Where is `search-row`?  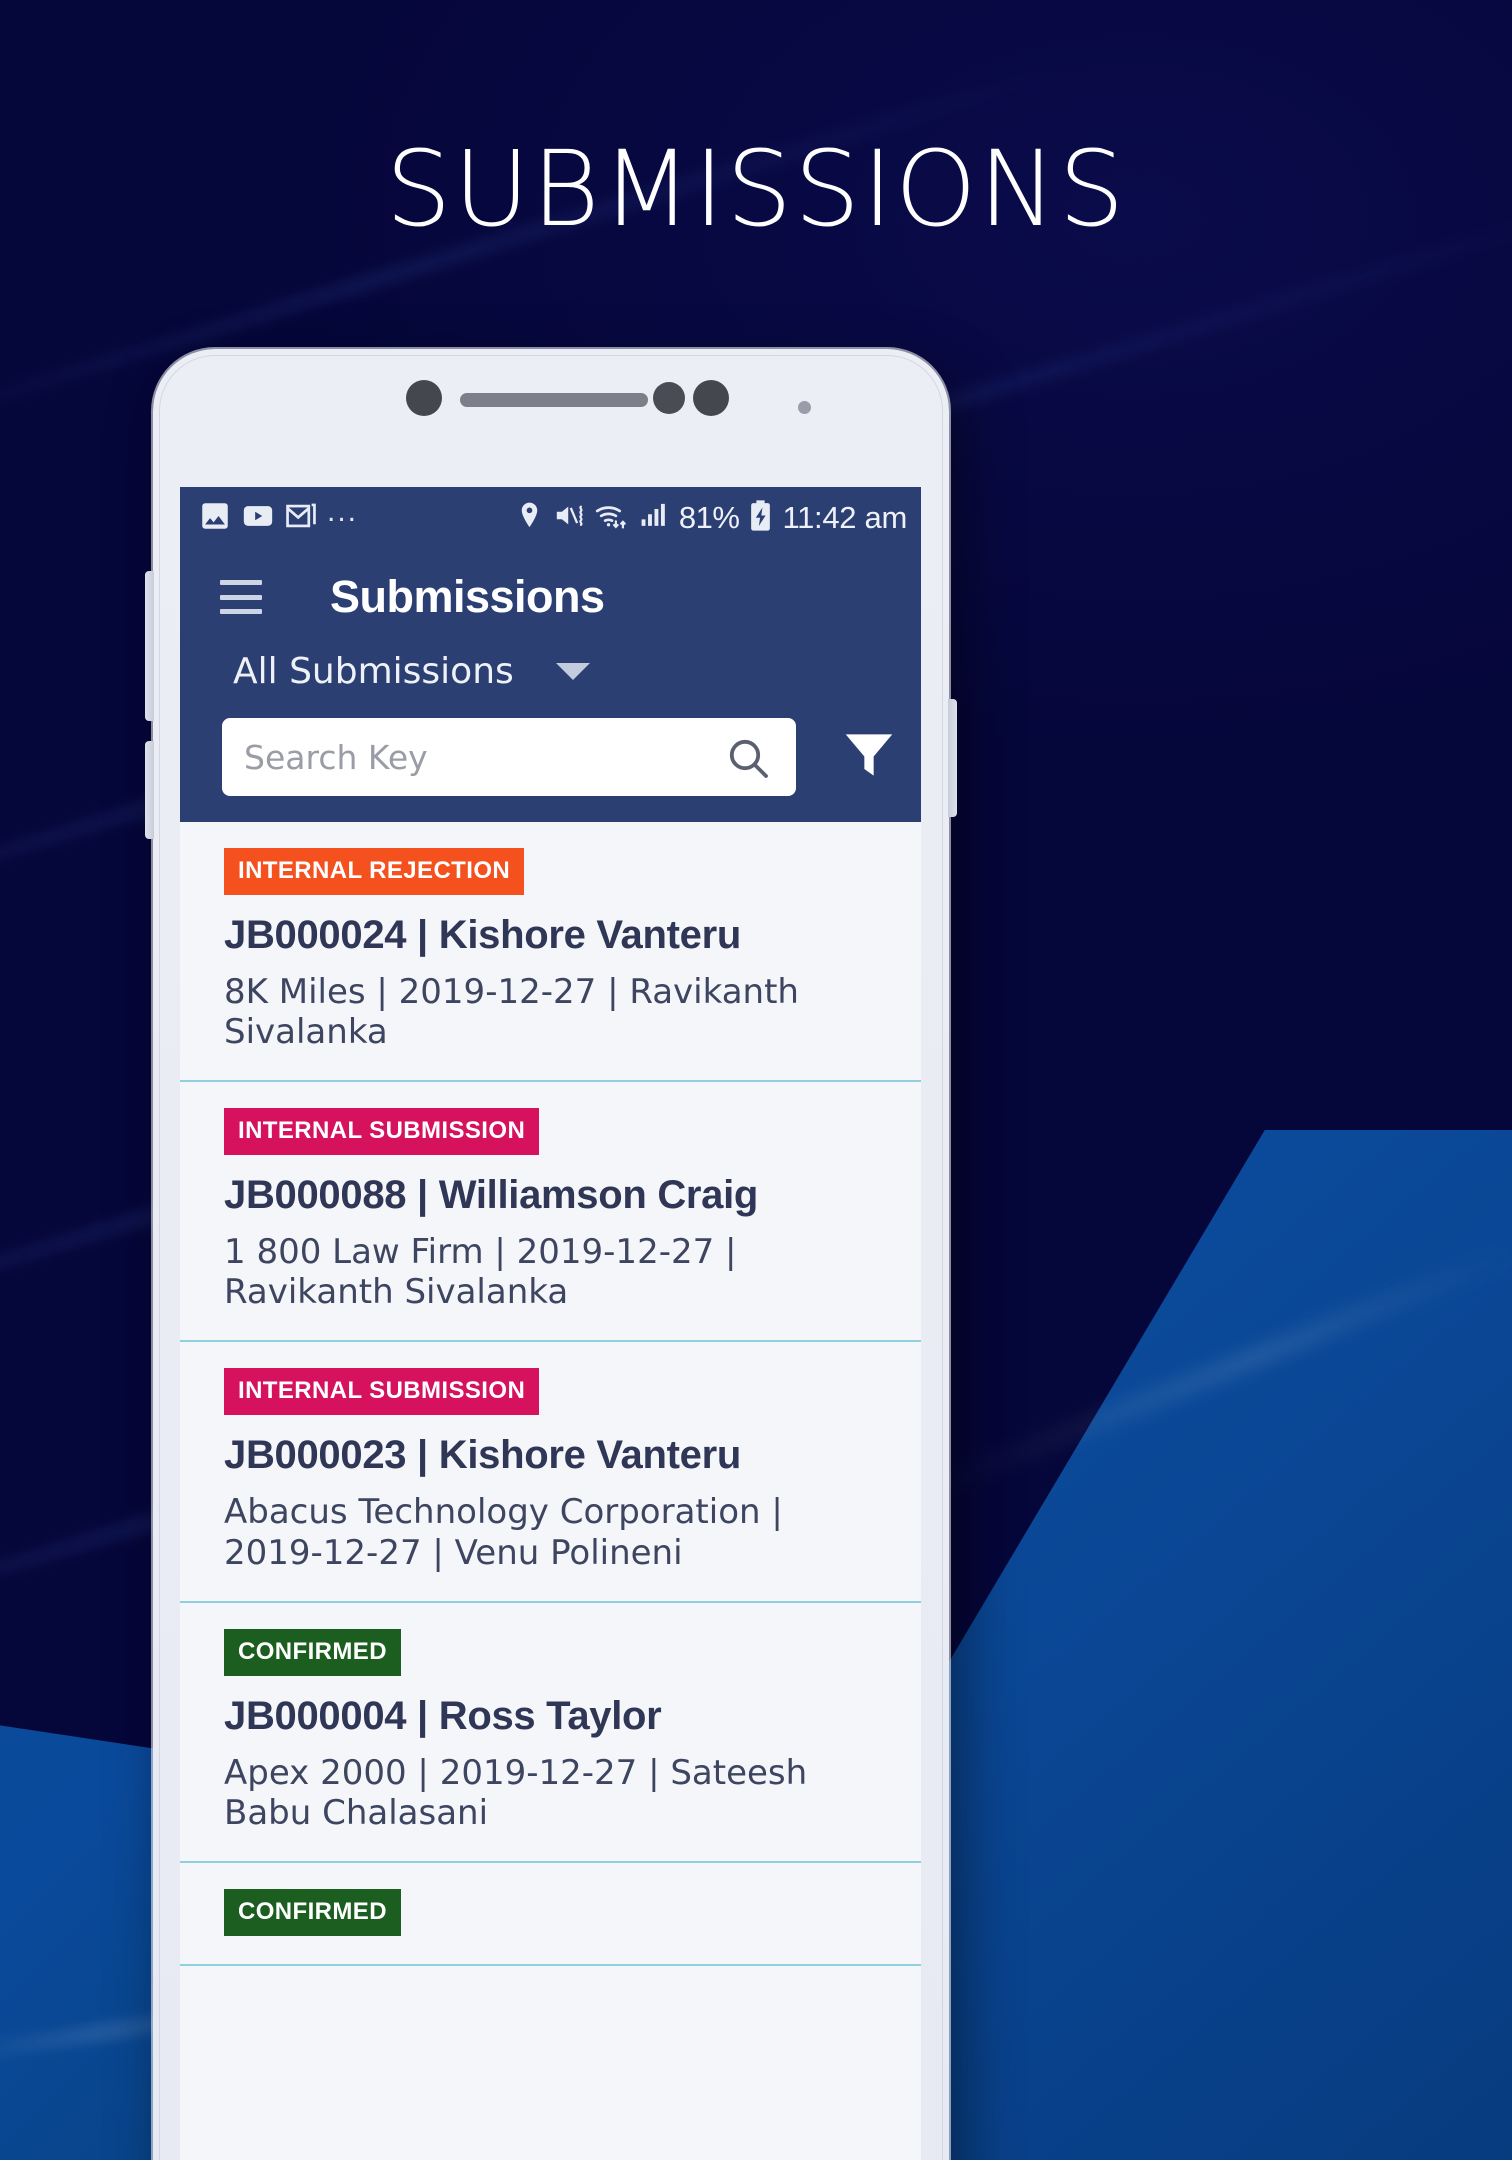
search-row is located at coordinates (550, 744).